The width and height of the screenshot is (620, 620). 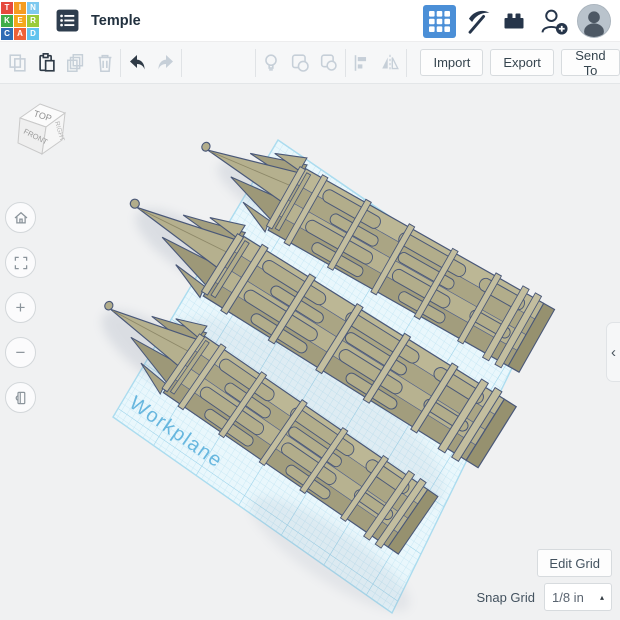 I want to click on import-button: Import, so click(x=452, y=62).